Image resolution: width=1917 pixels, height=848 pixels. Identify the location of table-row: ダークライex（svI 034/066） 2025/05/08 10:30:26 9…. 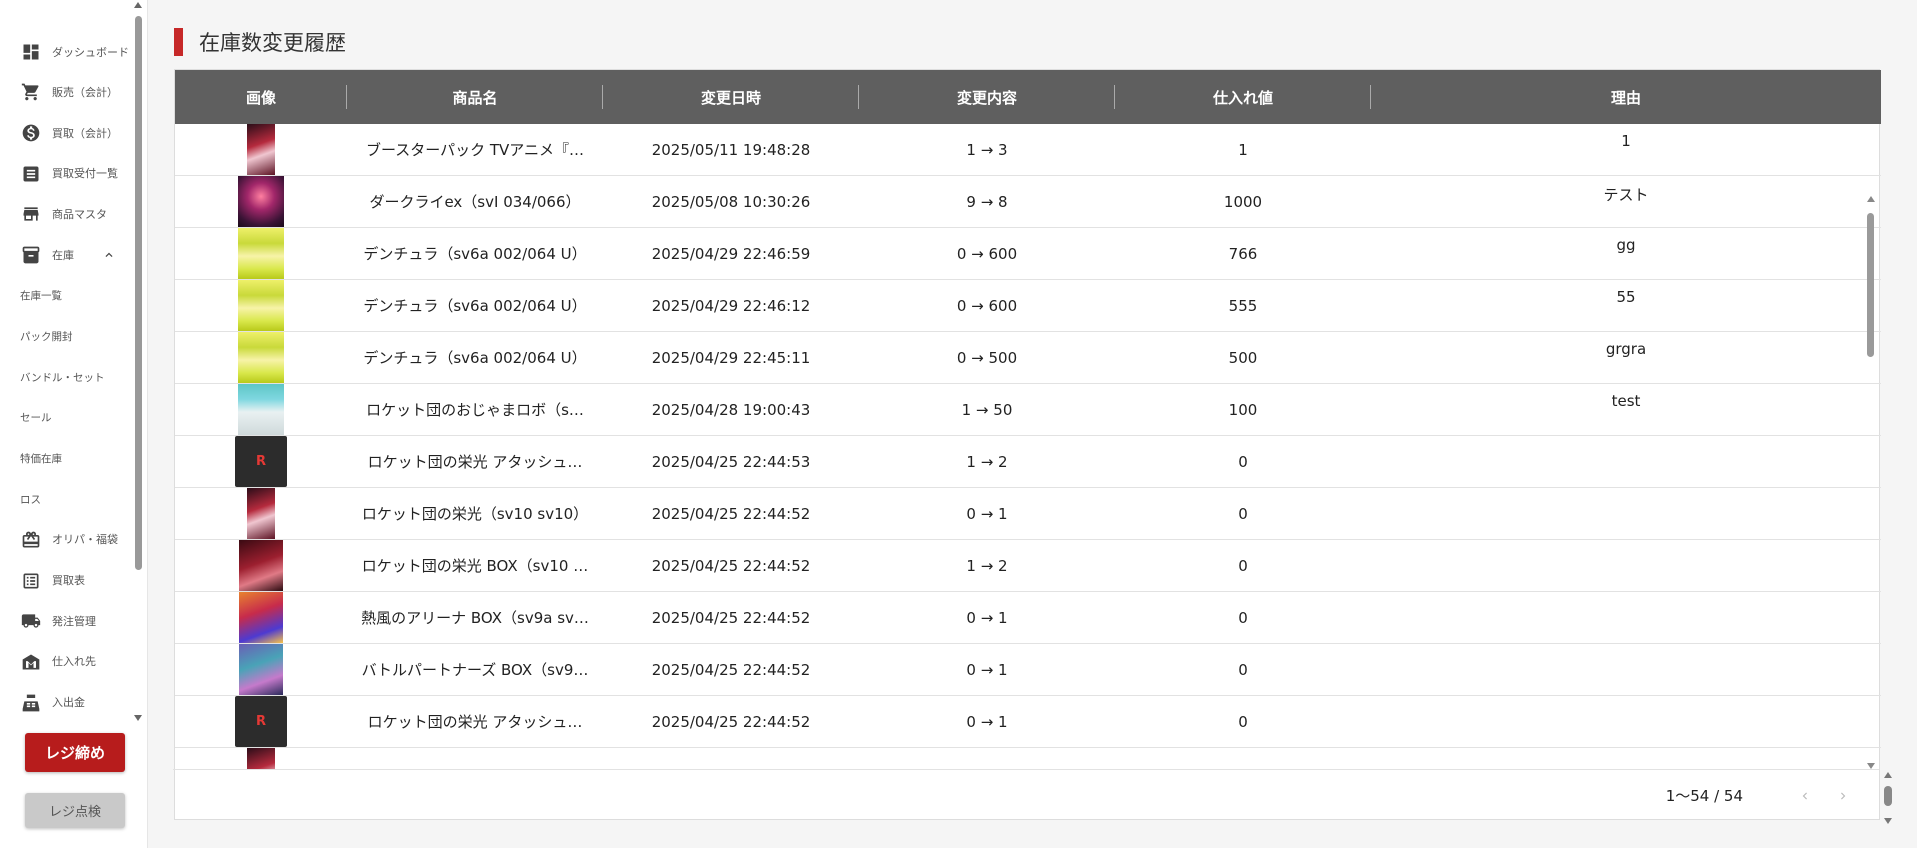
(1028, 202).